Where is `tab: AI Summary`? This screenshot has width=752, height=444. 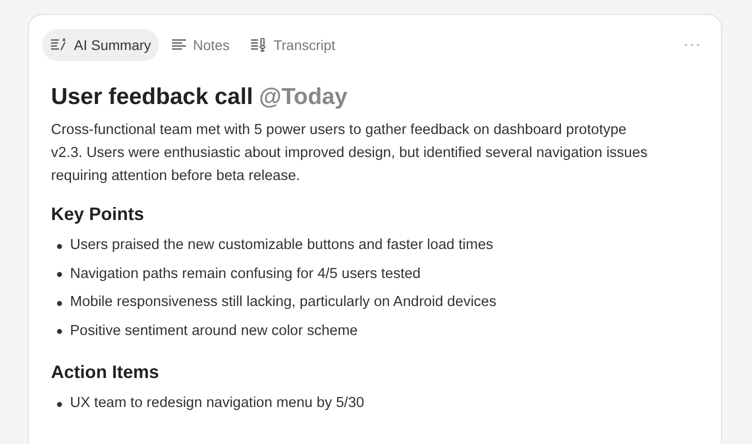
tab: AI Summary is located at coordinates (101, 45).